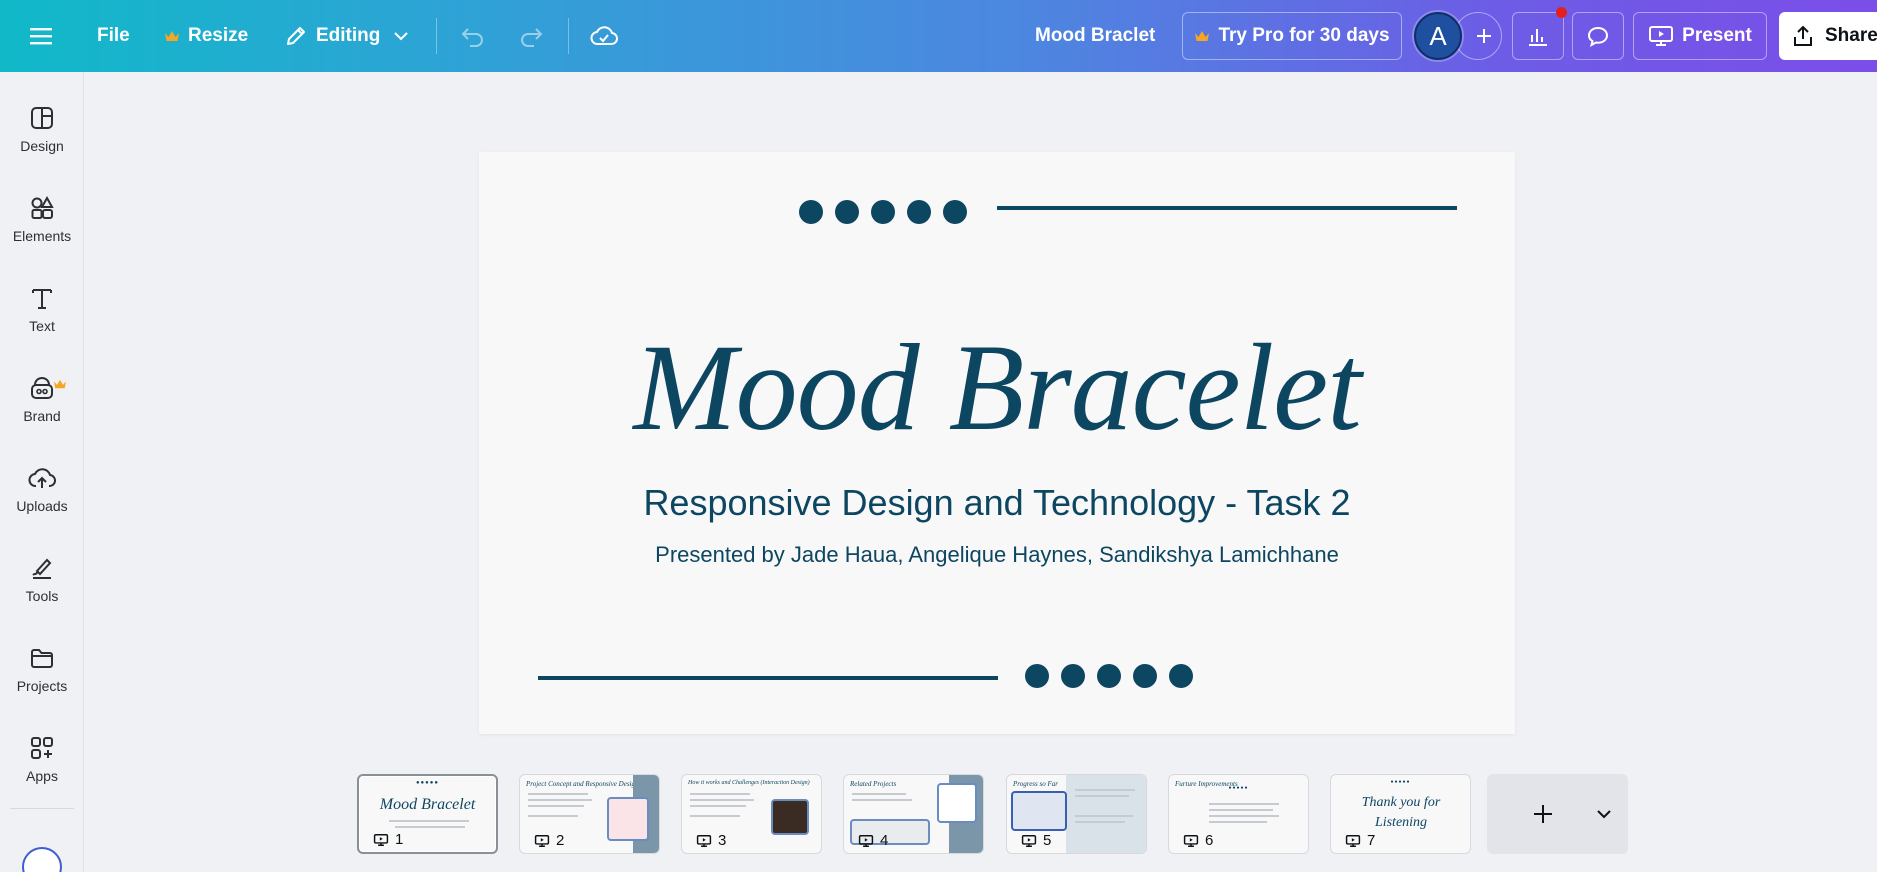 The width and height of the screenshot is (1877, 872). What do you see at coordinates (42, 314) in the screenshot?
I see `sidebar-item-text: Text` at bounding box center [42, 314].